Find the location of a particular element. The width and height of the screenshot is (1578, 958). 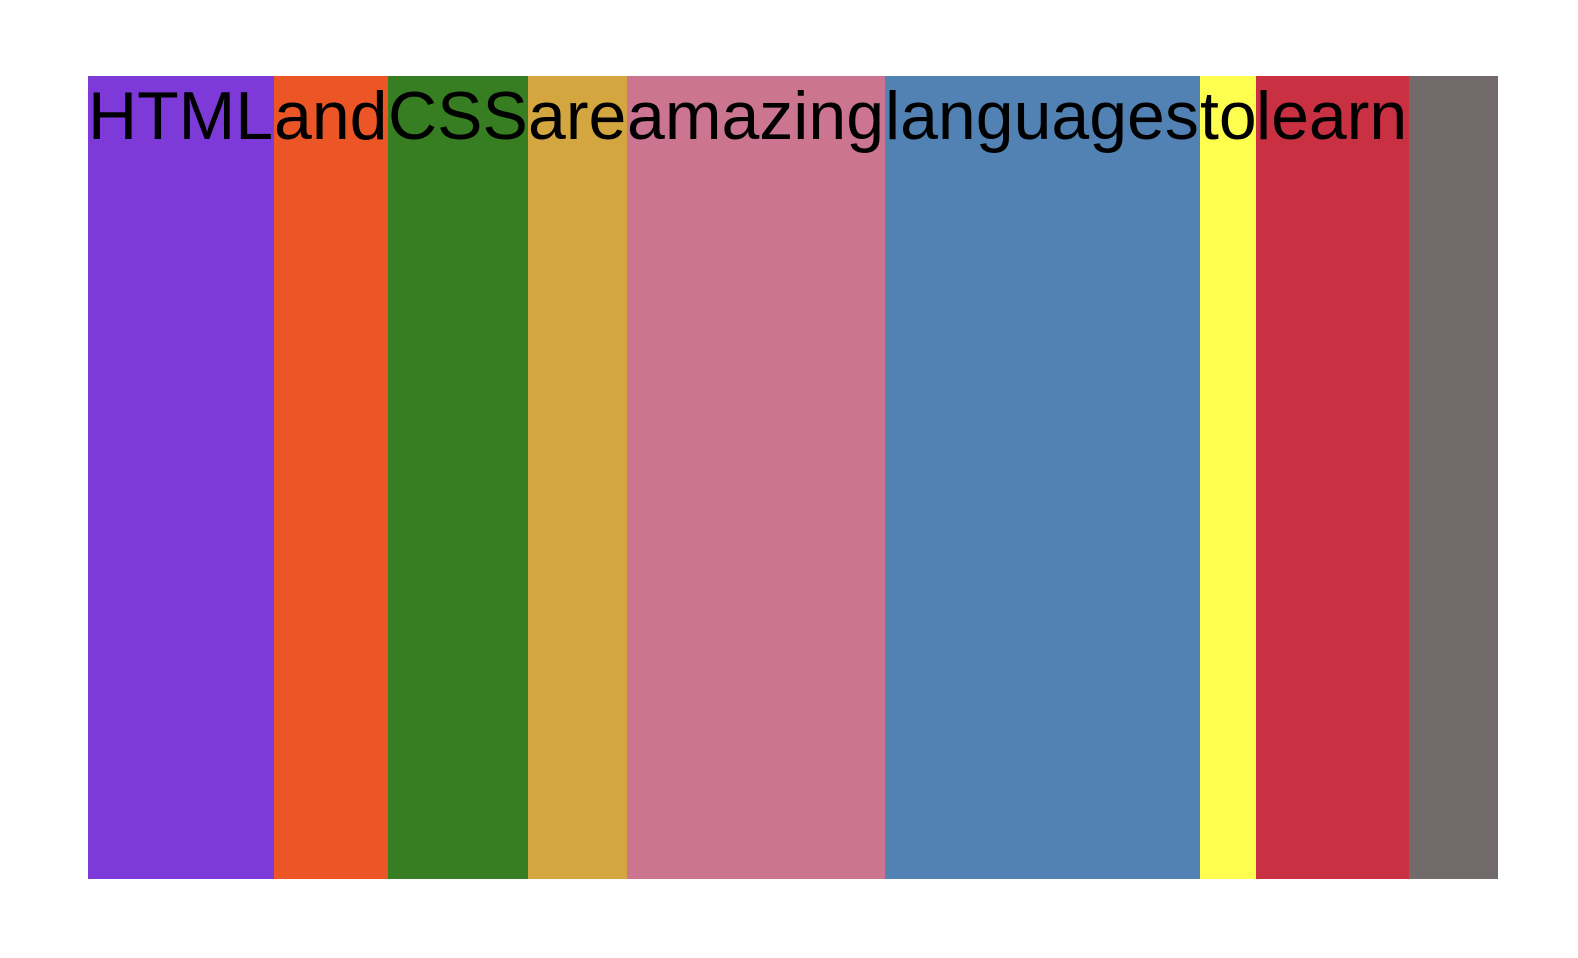

flex-item-and: and is located at coordinates (331, 477).